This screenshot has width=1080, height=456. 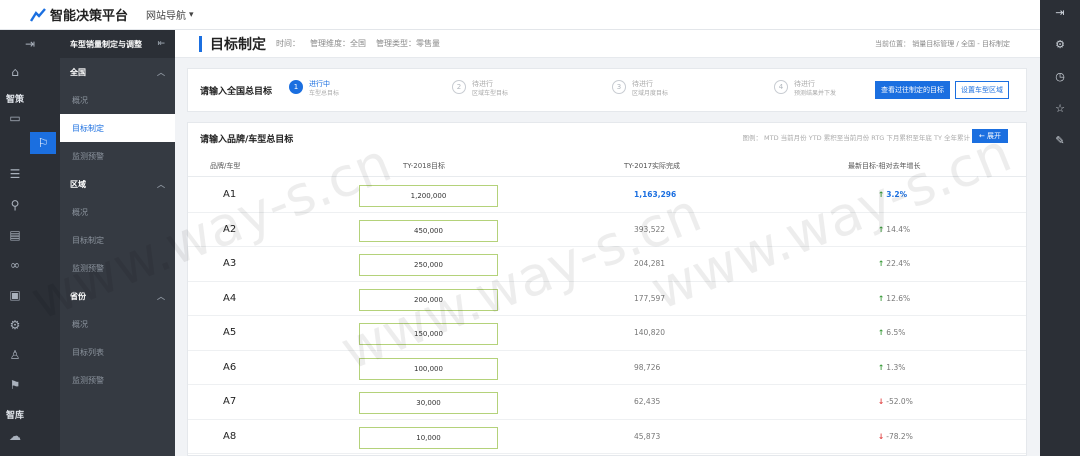 What do you see at coordinates (424, 166) in the screenshot?
I see `col-target: TY-2018目标` at bounding box center [424, 166].